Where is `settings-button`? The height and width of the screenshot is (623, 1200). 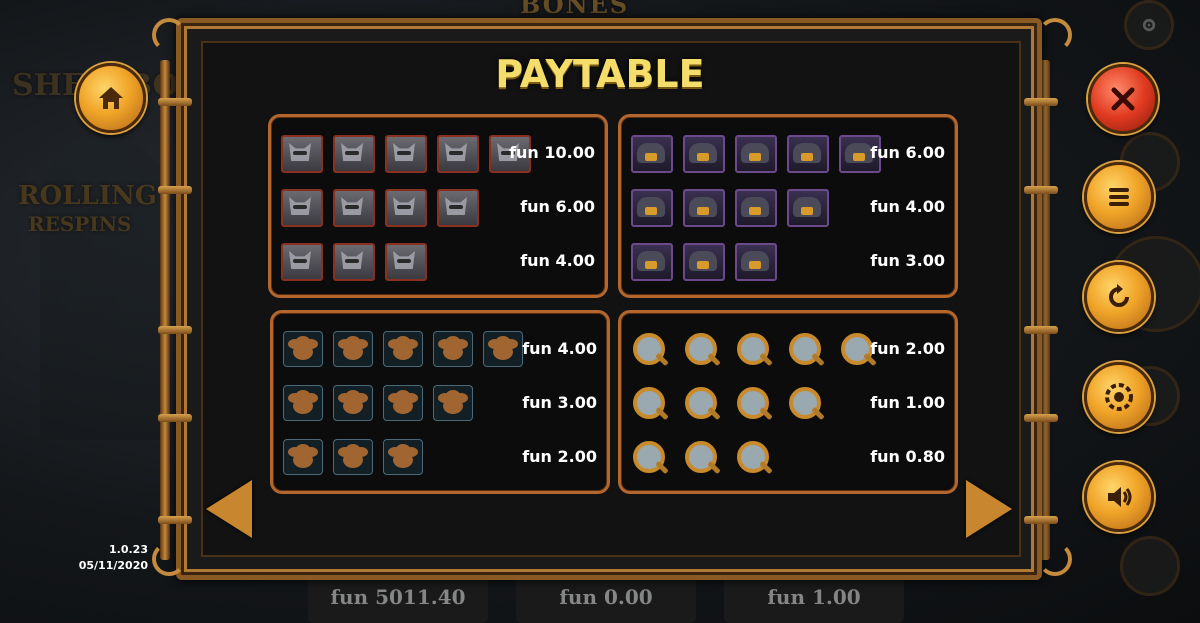
settings-button is located at coordinates (1149, 25).